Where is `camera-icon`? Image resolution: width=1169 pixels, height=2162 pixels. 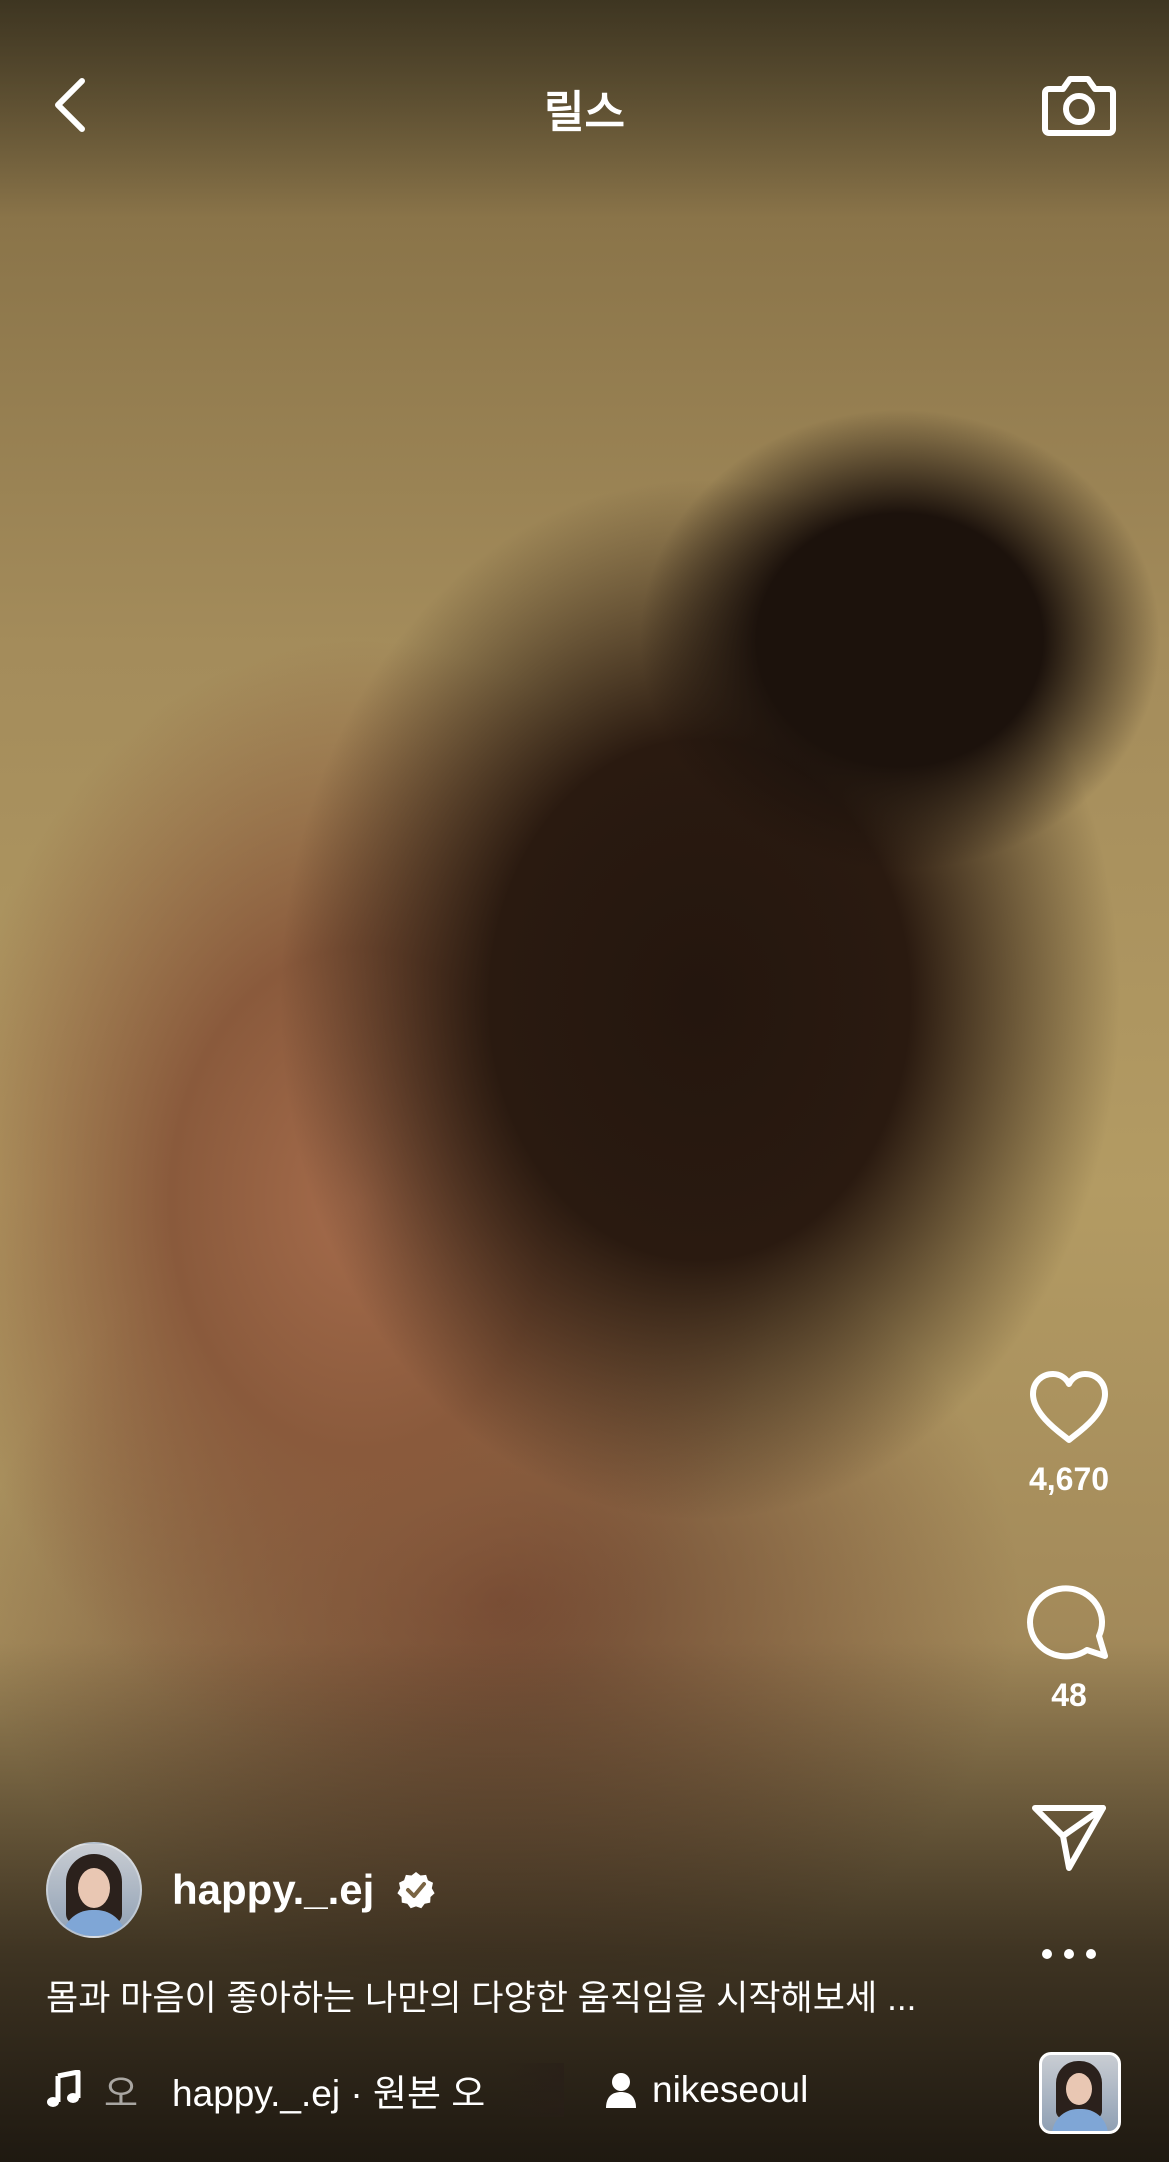 camera-icon is located at coordinates (1079, 106).